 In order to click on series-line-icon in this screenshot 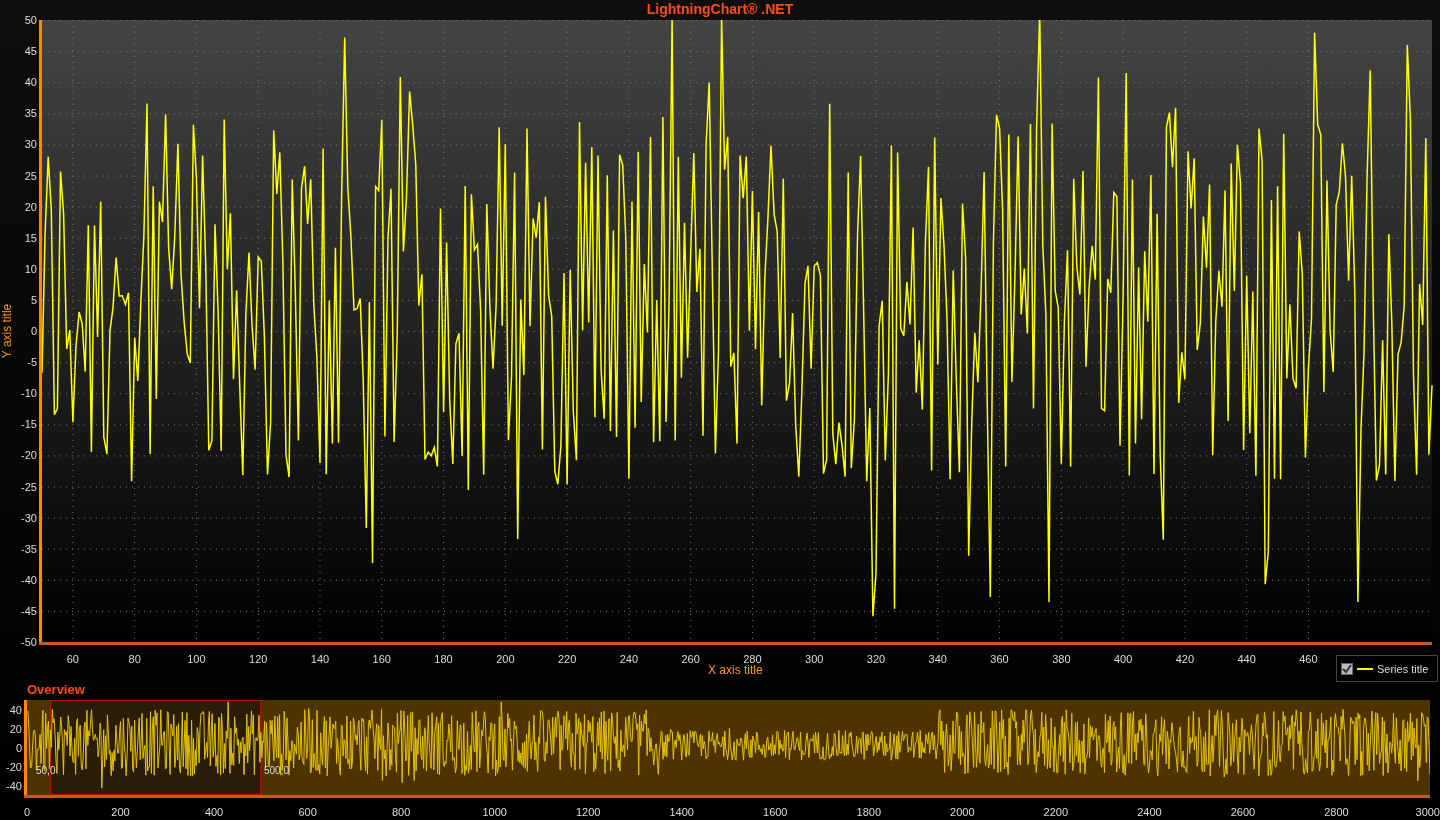, I will do `click(1365, 668)`.